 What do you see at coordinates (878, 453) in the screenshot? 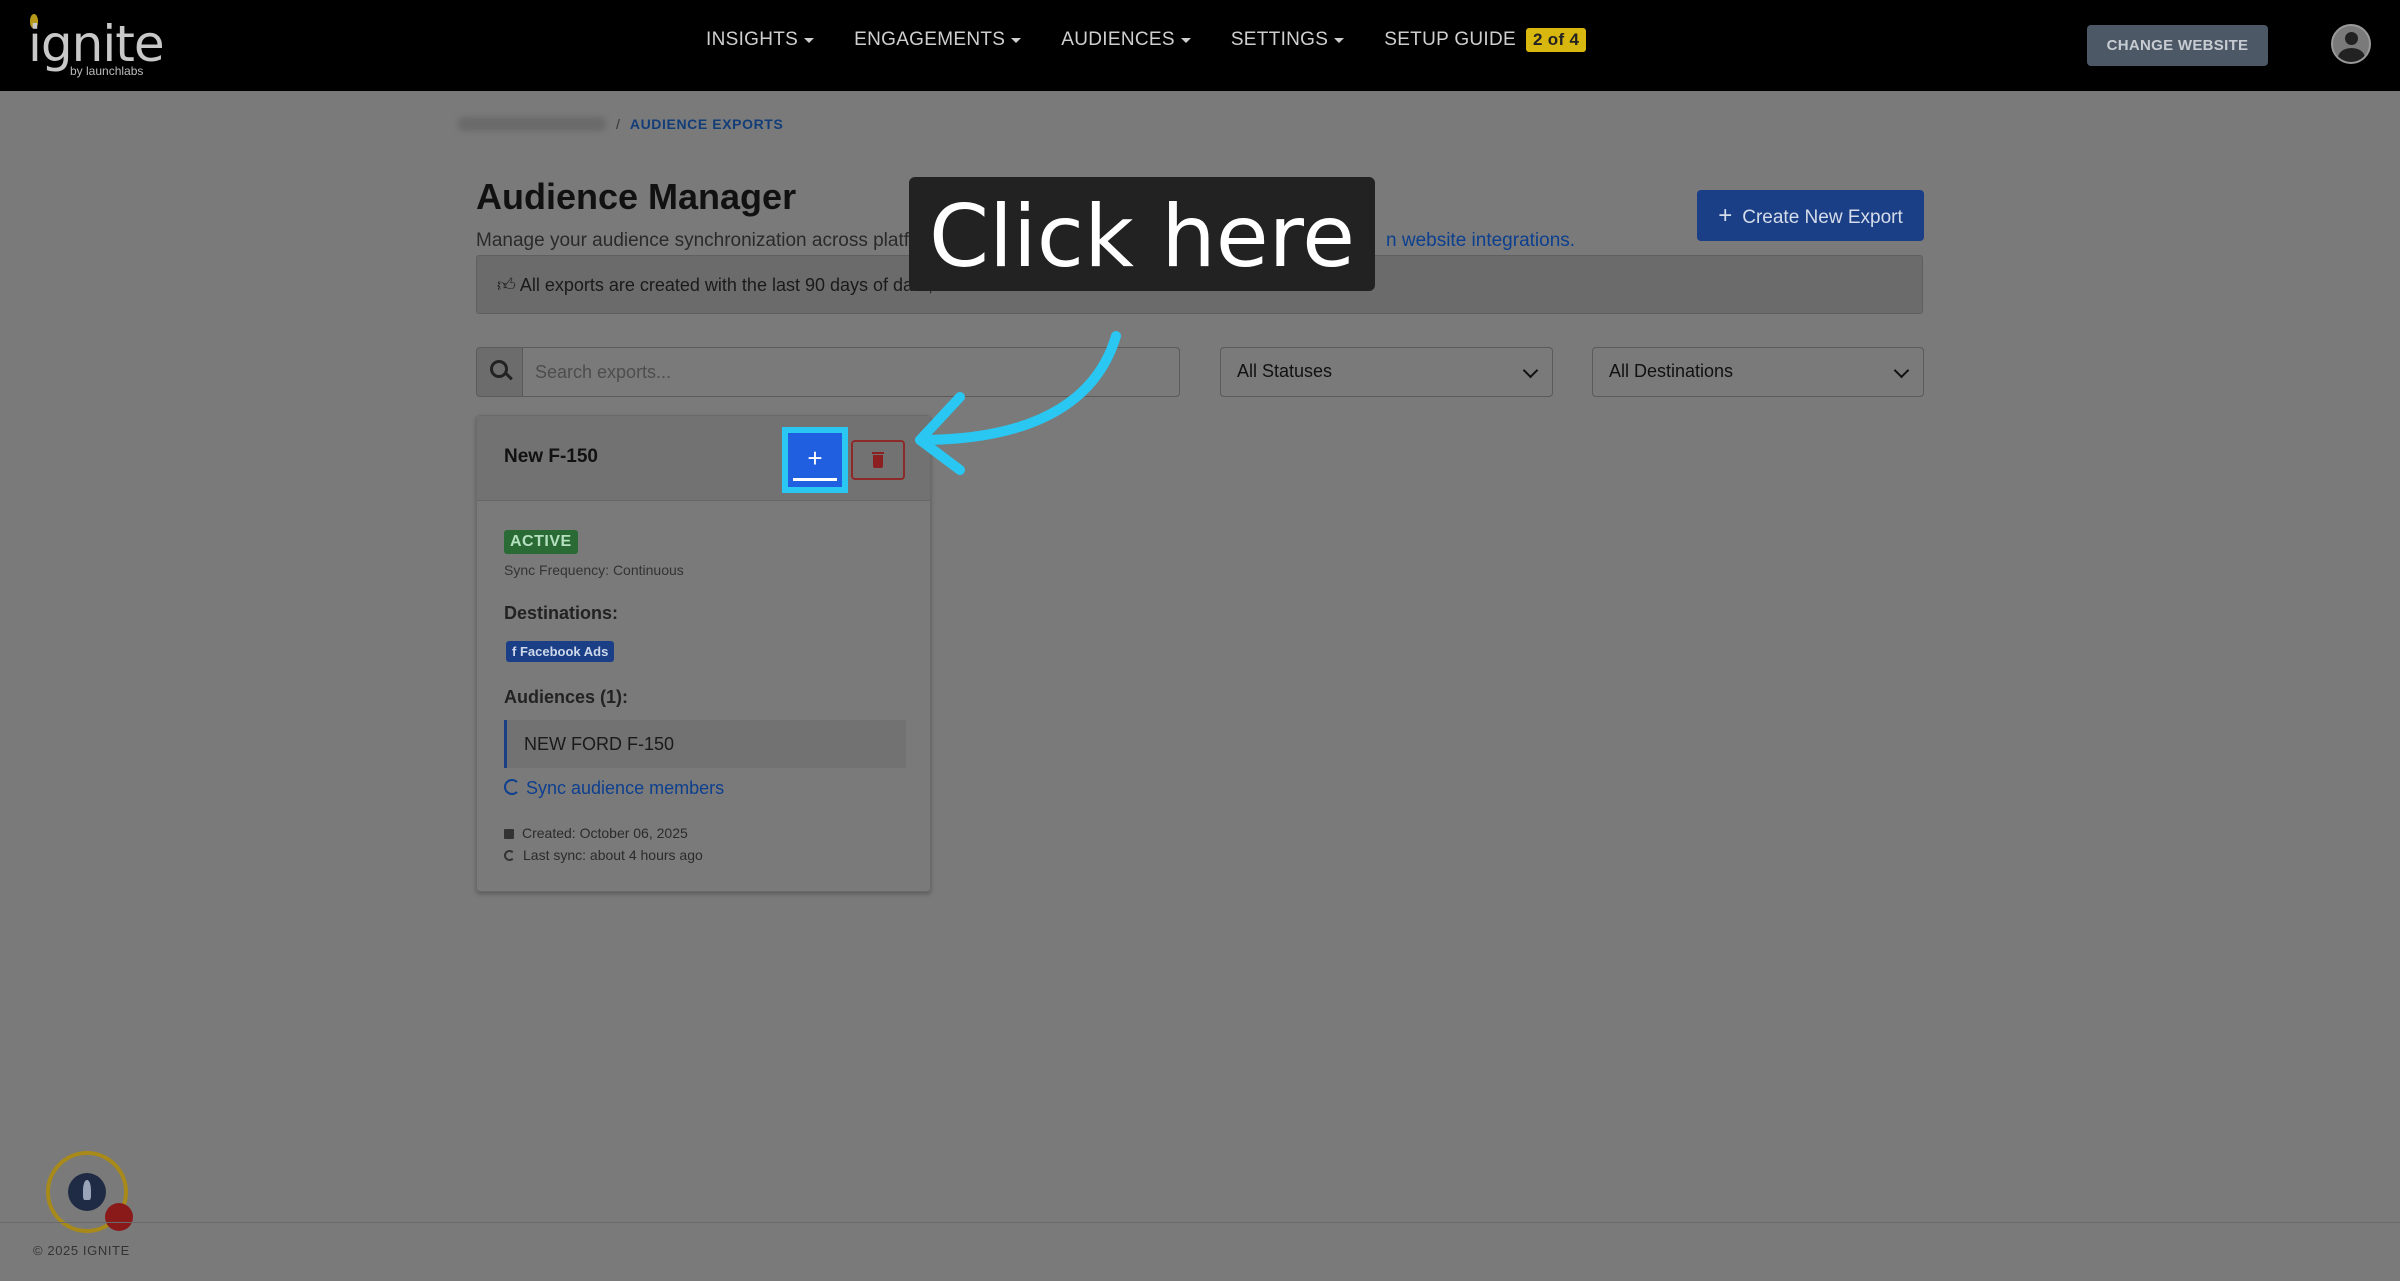
I see `trash-icon` at bounding box center [878, 453].